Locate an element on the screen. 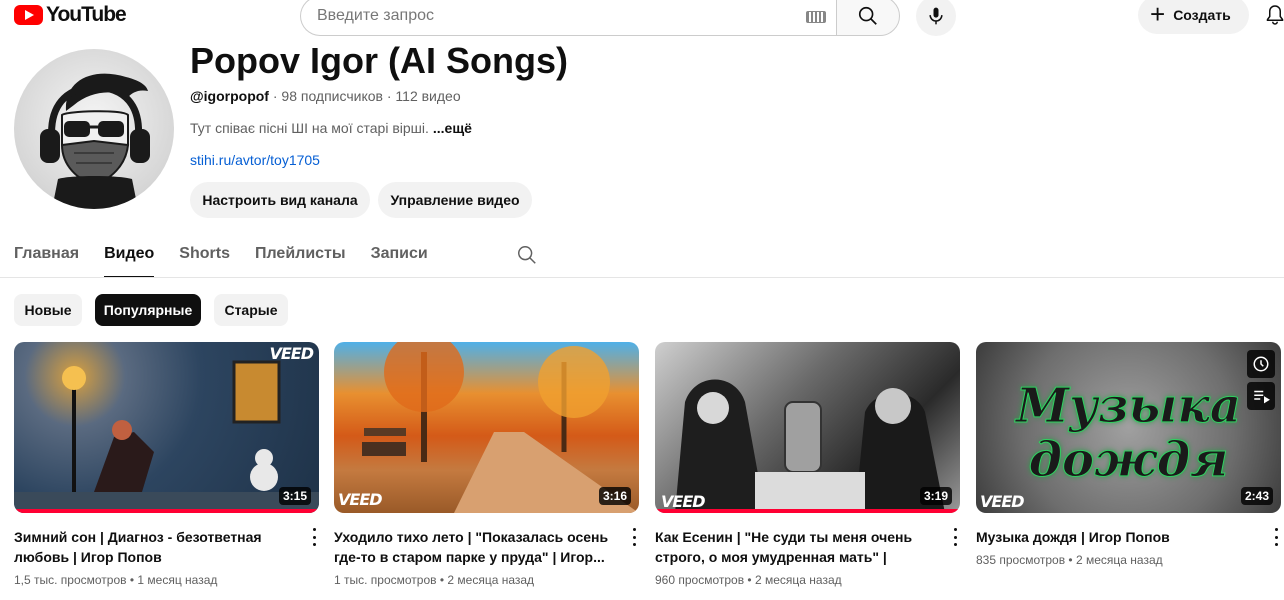  channel-tabs: Главная Видео Shorts Плейлисты Записи is located at coordinates (276, 259).